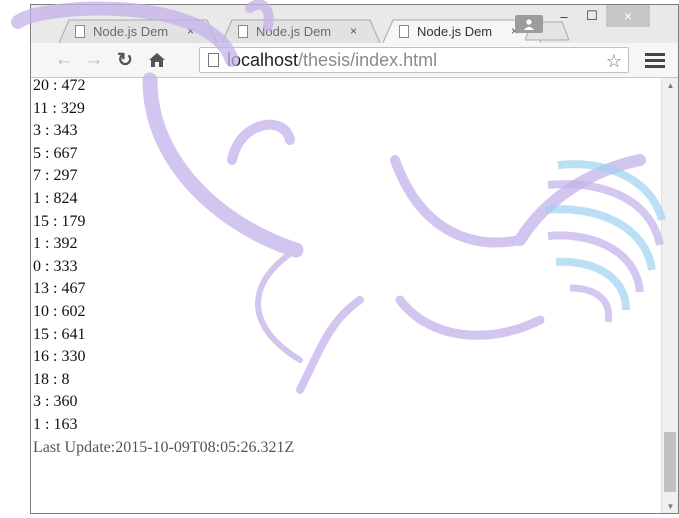 The width and height of the screenshot is (679, 518). What do you see at coordinates (628, 16) in the screenshot?
I see `close-window-button: ×` at bounding box center [628, 16].